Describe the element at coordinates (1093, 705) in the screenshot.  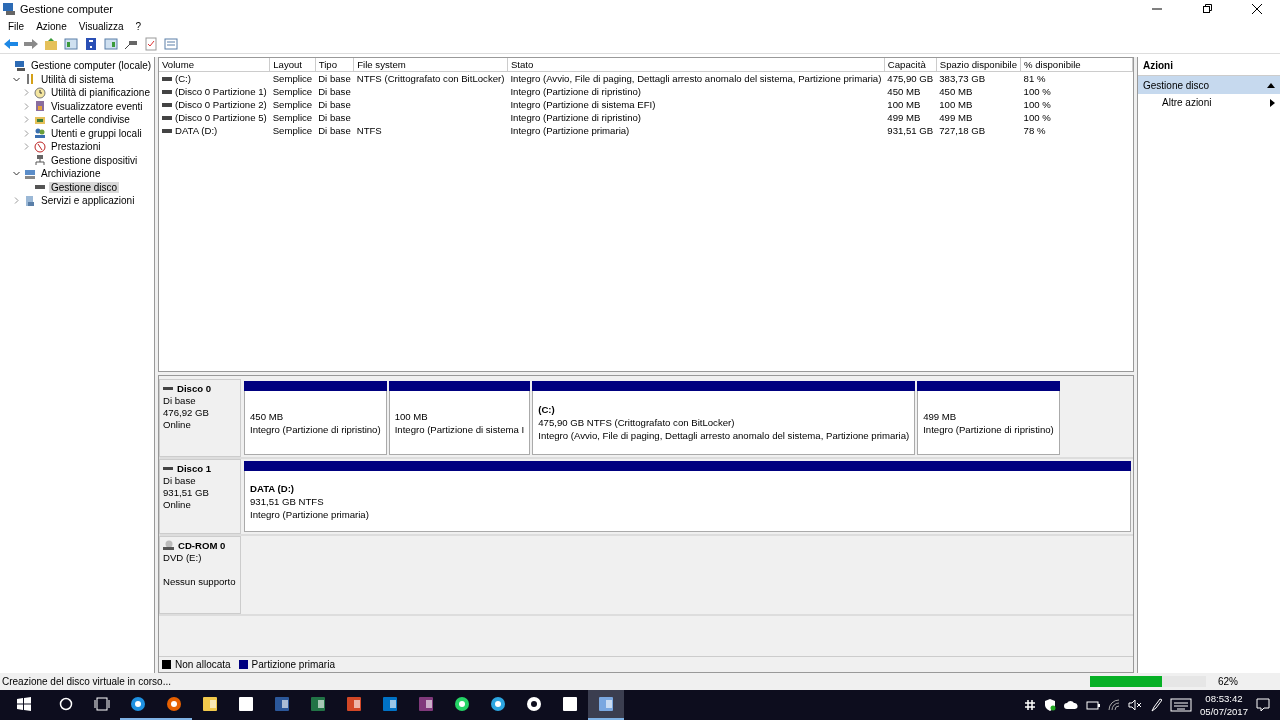
I see `battery-icon` at that location.